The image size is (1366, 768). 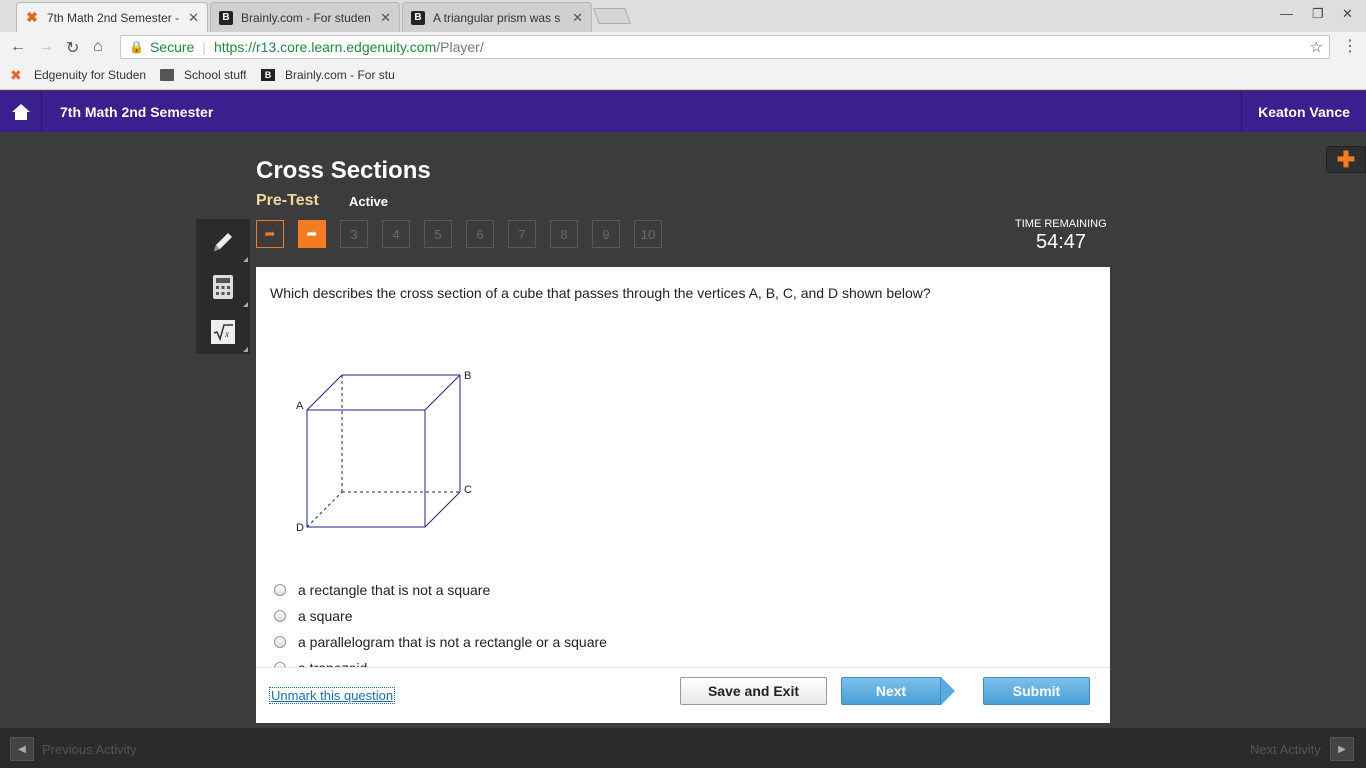 I want to click on vertex-label-a: A, so click(x=300, y=406).